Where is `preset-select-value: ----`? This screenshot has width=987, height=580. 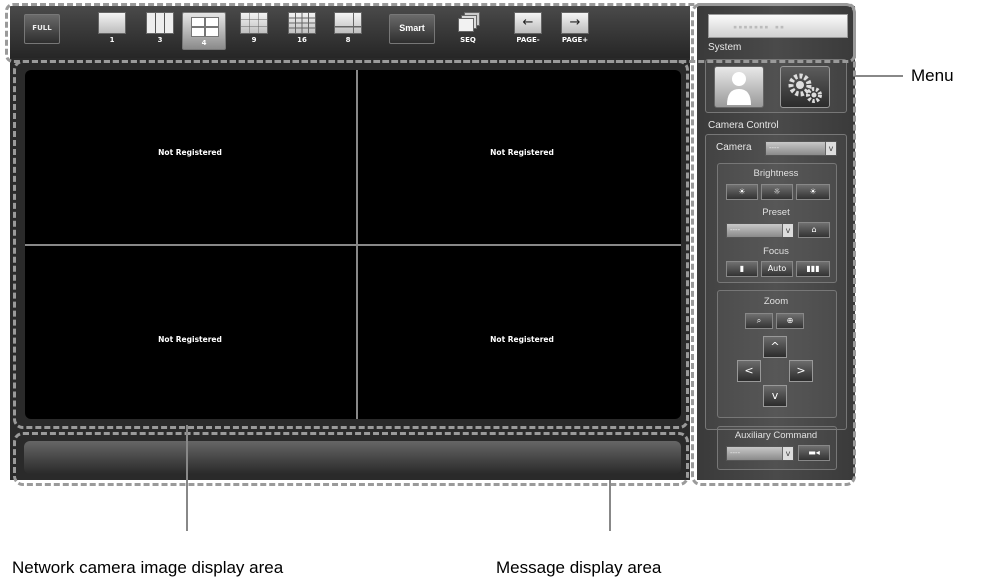
preset-select-value: ---- is located at coordinates (735, 230).